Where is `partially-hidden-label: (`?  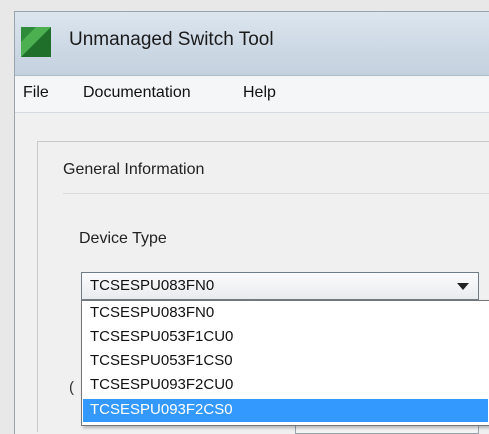 partially-hidden-label: ( is located at coordinates (71, 387).